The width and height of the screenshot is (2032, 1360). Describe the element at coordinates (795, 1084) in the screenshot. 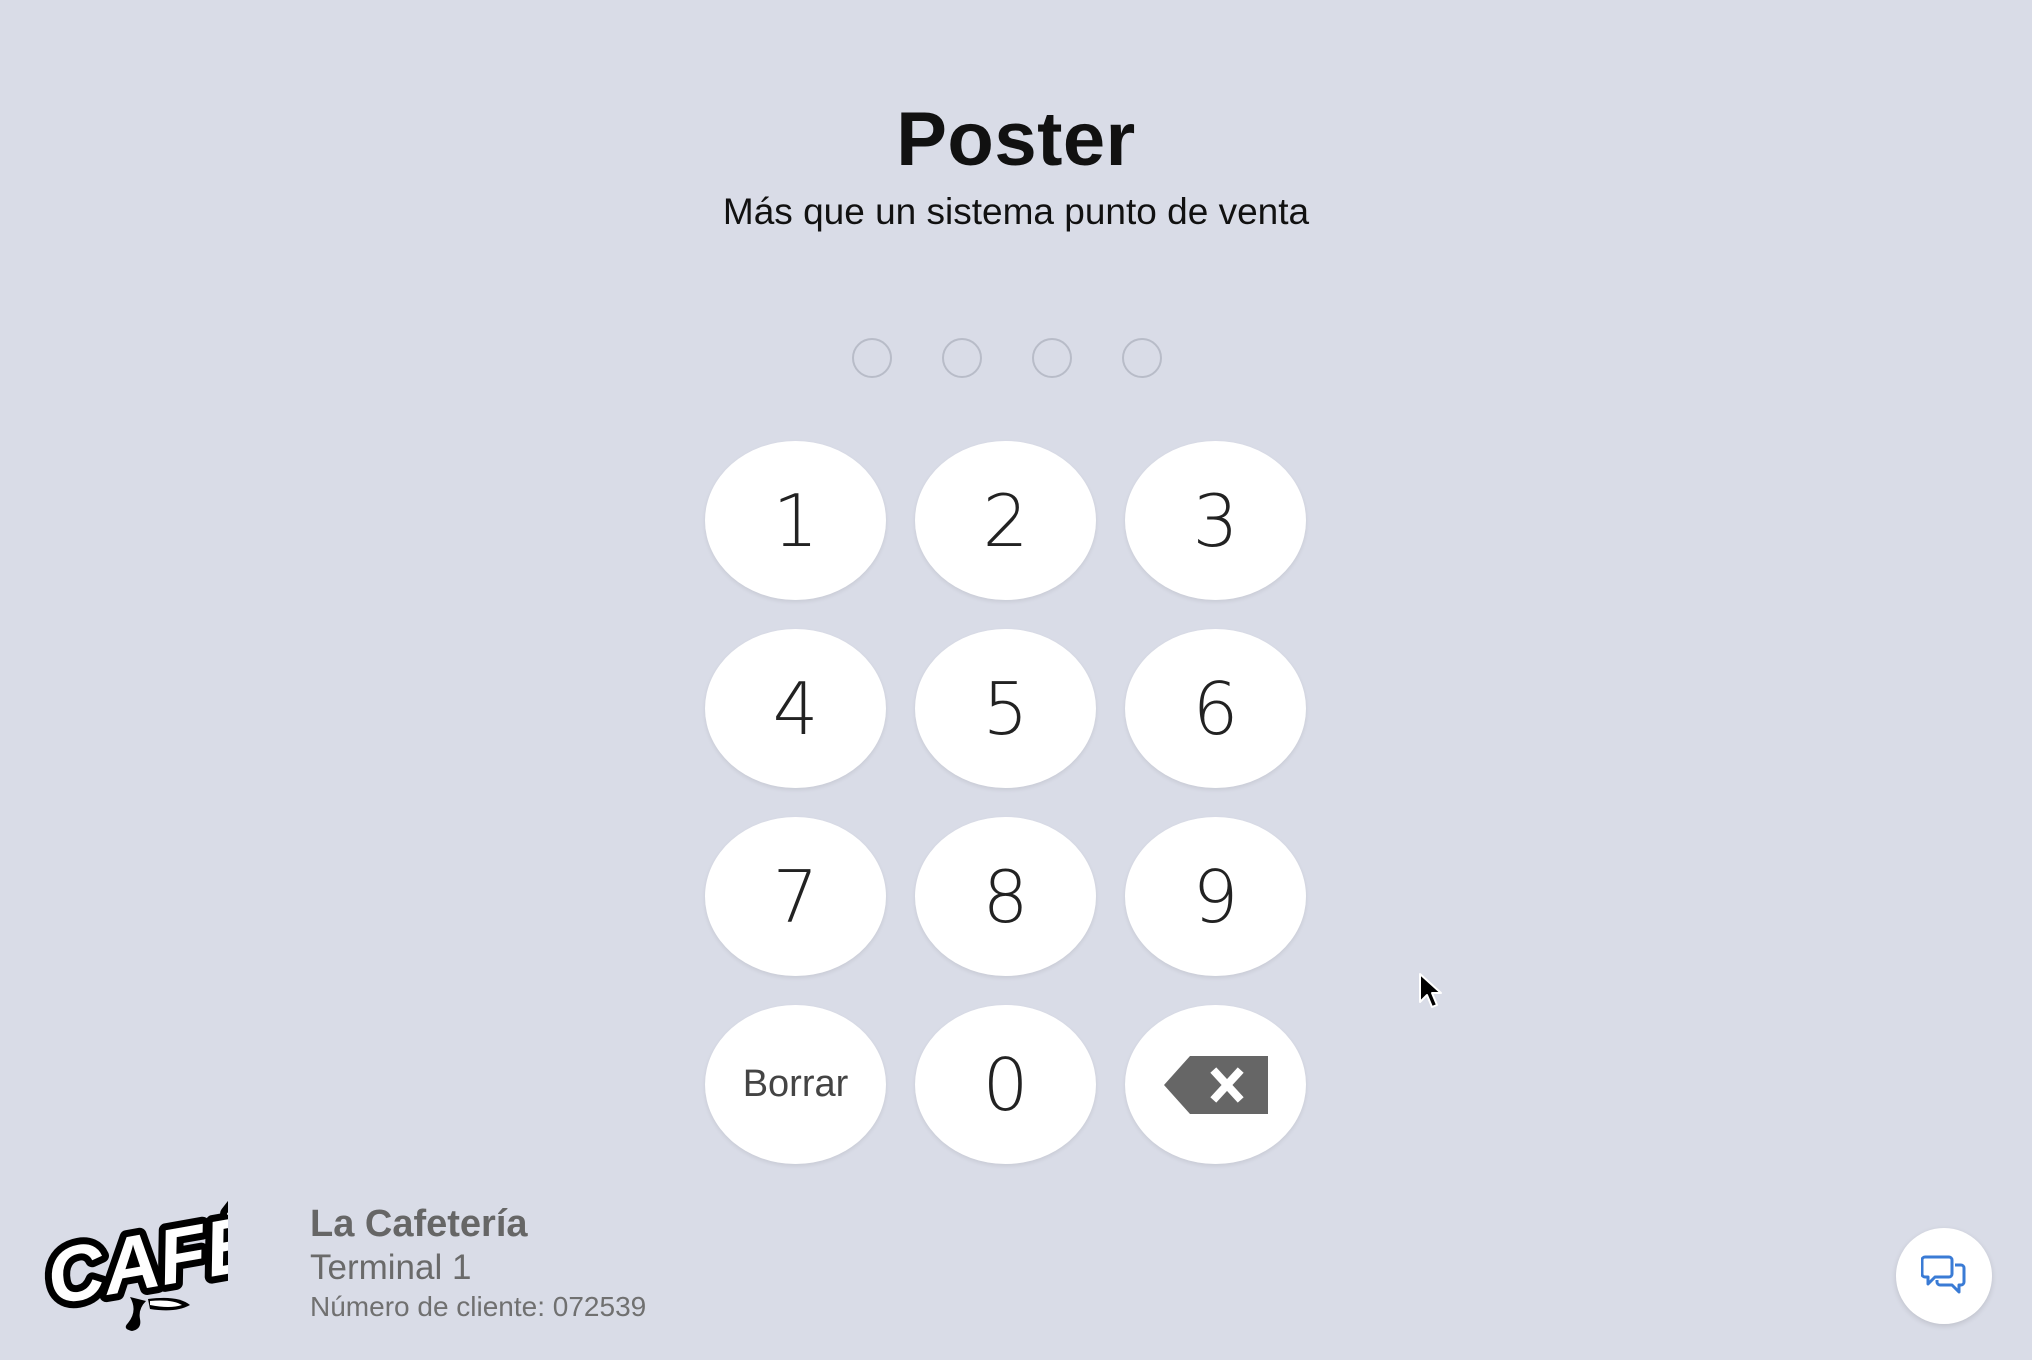

I see `clear-button: Borrar` at that location.